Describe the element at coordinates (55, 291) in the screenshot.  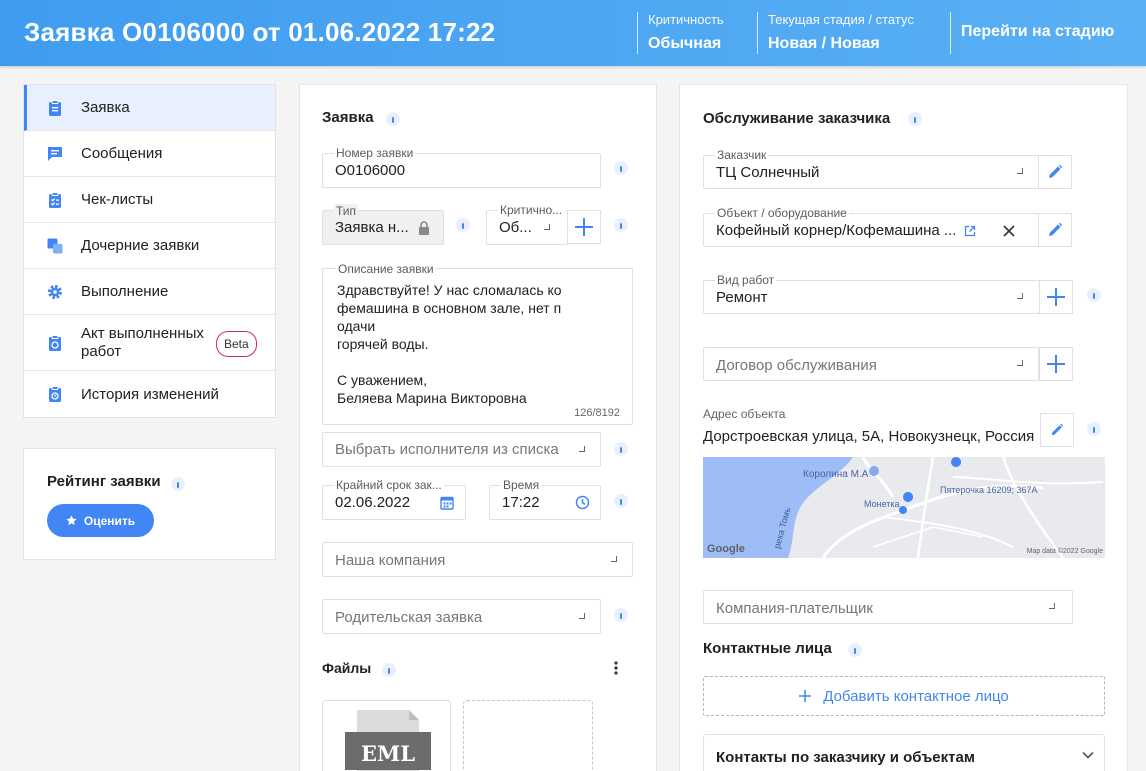
I see `gear-icon` at that location.